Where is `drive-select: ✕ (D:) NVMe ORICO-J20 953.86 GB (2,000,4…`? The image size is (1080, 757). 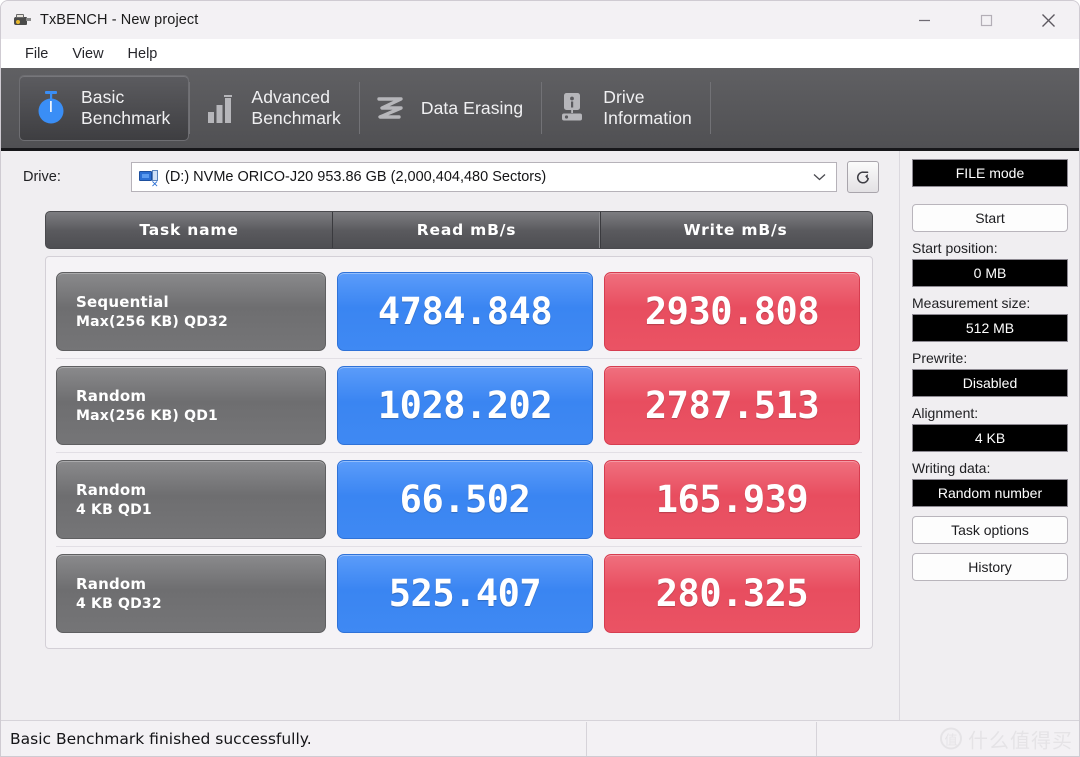 drive-select: ✕ (D:) NVMe ORICO-J20 953.86 GB (2,000,4… is located at coordinates (484, 177).